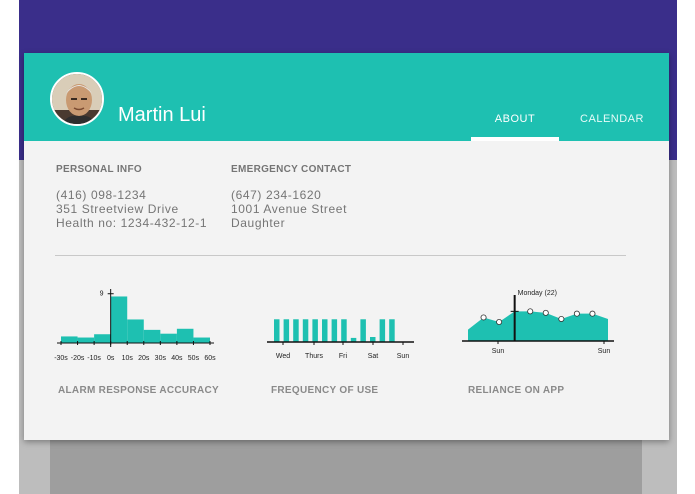 Image resolution: width=695 pixels, height=494 pixels. I want to click on tab-calendar: CALENDAR, so click(612, 119).